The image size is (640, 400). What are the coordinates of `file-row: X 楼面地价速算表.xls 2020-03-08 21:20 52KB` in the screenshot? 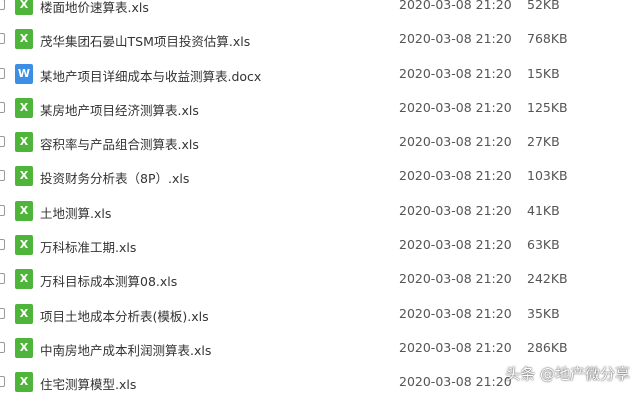 It's located at (320, 11).